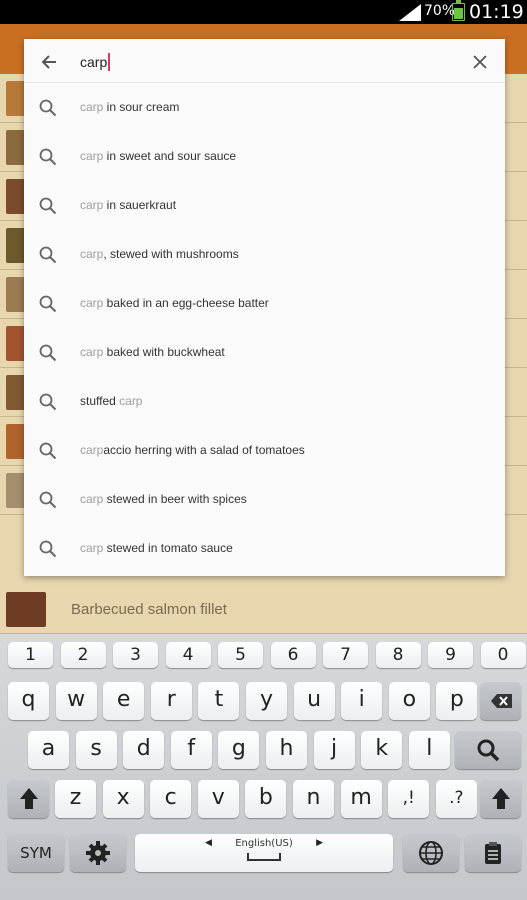  What do you see at coordinates (149, 609) in the screenshot?
I see `recipe-title: Barbecued salmon fillet` at bounding box center [149, 609].